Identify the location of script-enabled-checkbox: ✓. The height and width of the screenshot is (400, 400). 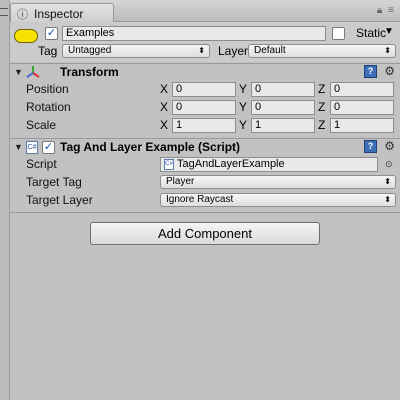
(48, 147).